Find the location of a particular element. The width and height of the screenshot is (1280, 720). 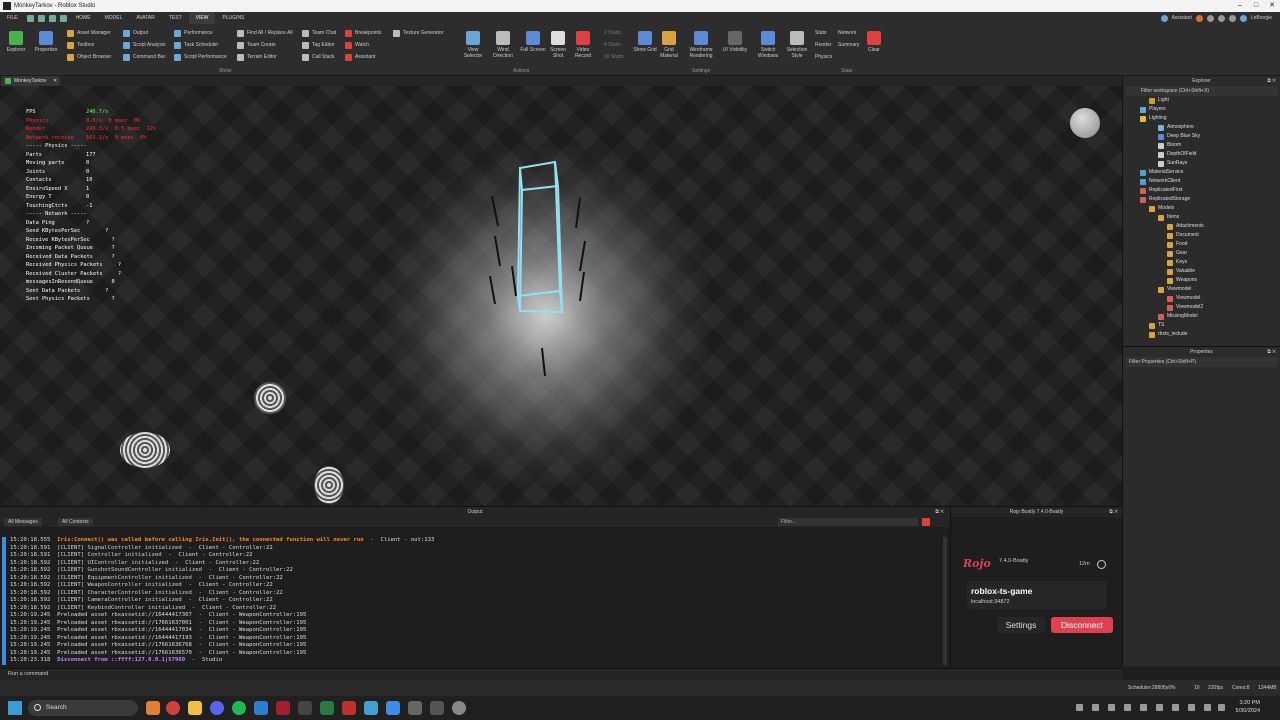

toolbox-button: Toolbox is located at coordinates (80, 45).